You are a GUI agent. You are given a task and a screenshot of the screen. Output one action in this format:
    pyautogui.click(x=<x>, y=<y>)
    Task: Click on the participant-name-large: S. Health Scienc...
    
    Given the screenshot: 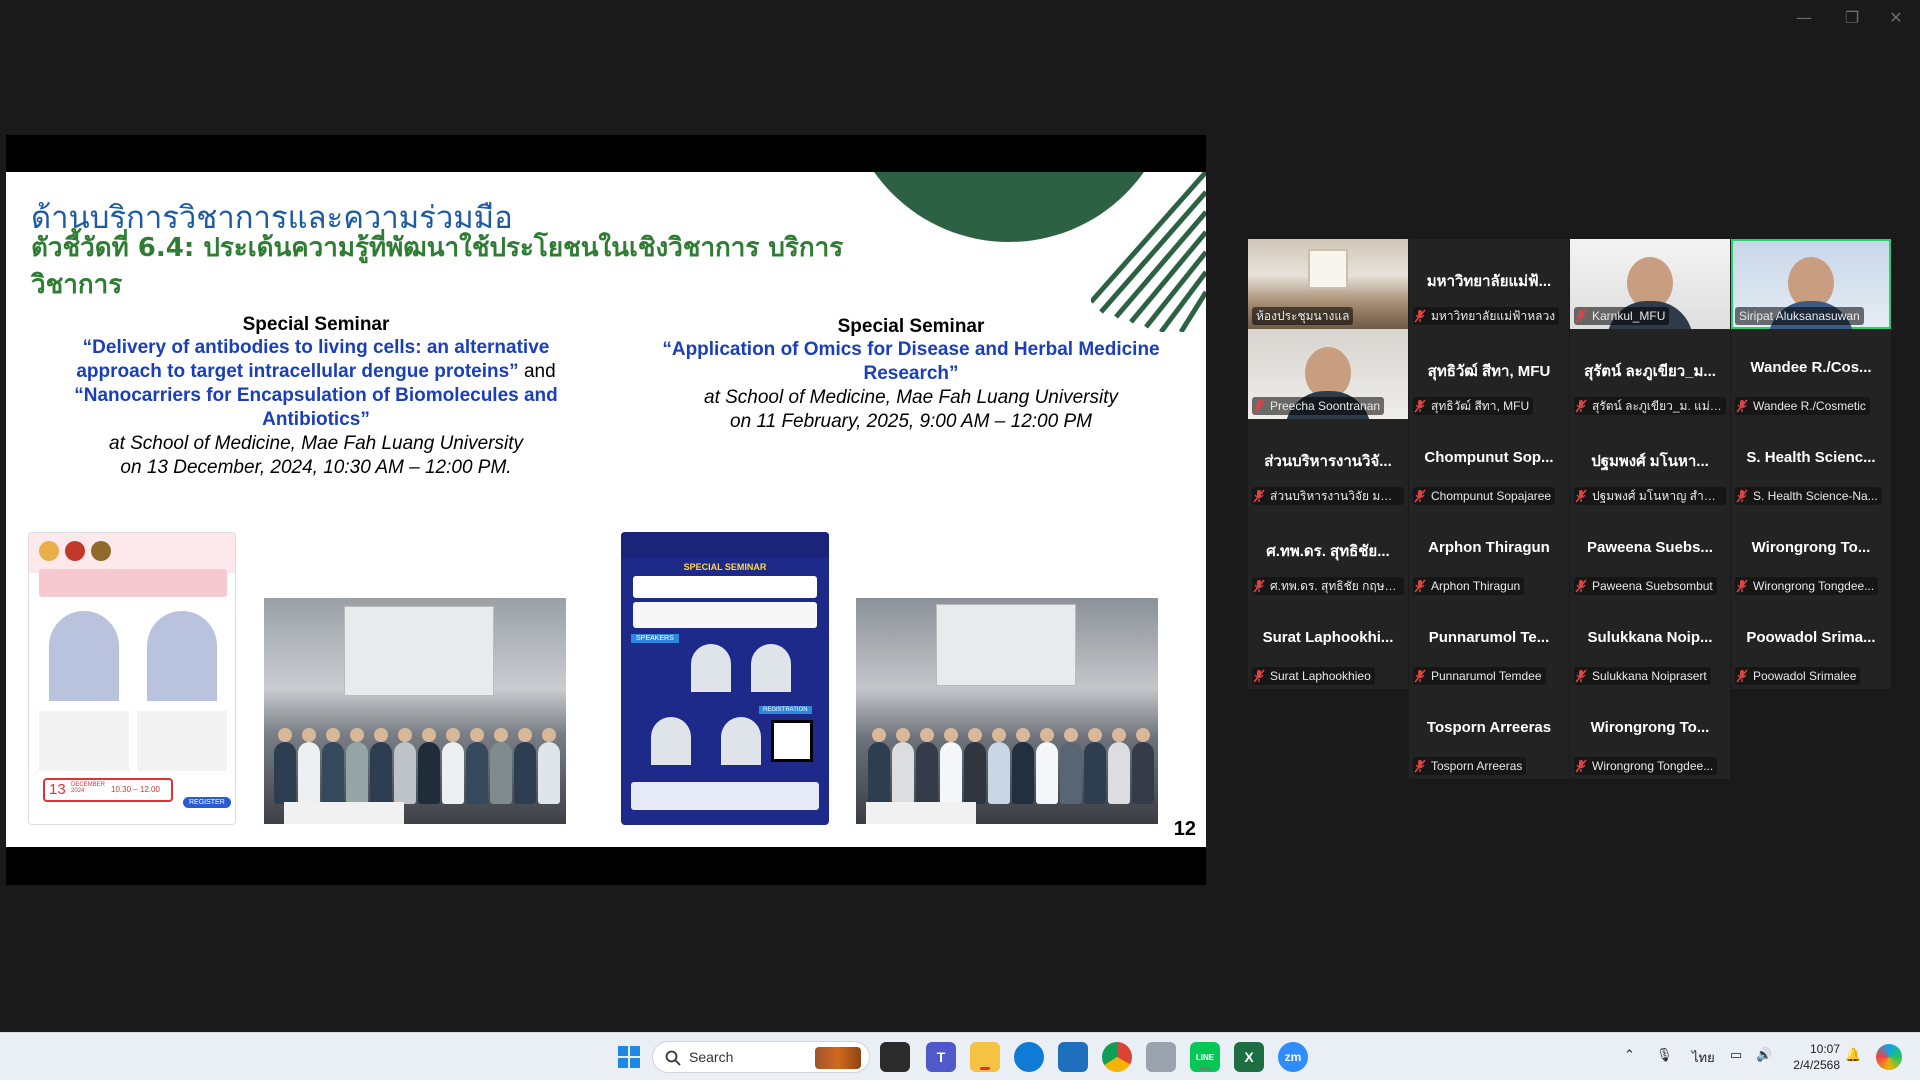 What is the action you would take?
    pyautogui.click(x=1811, y=457)
    